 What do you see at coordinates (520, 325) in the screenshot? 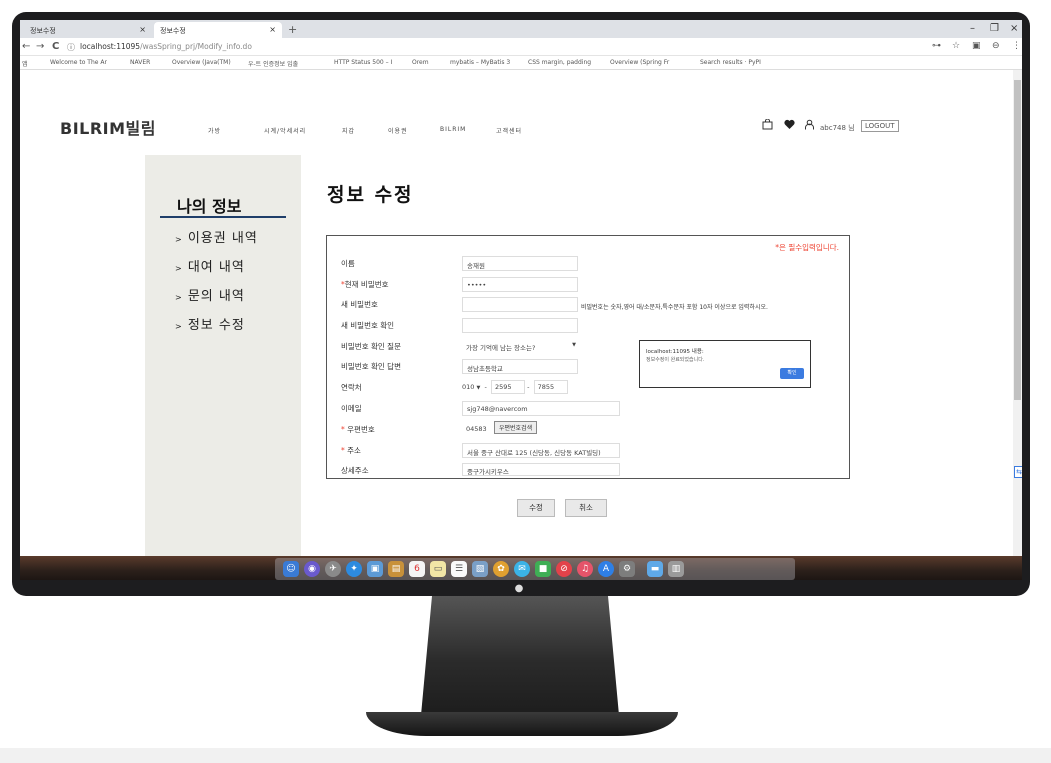
I see `new-password-confirm-field` at bounding box center [520, 325].